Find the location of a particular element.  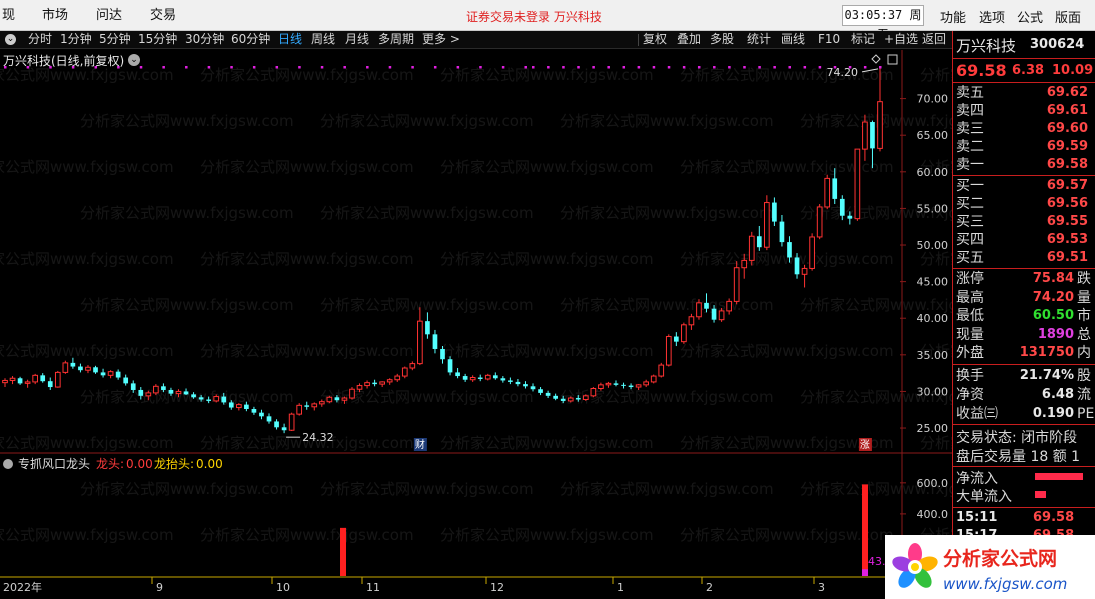

period-1min: 1分钟 is located at coordinates (76, 39).